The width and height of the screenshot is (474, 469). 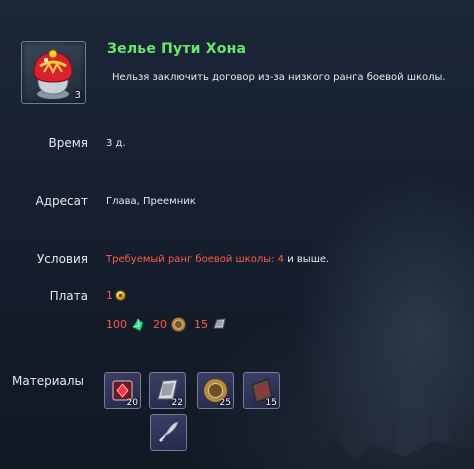 I want to click on time-value: 3 д., so click(x=116, y=143).